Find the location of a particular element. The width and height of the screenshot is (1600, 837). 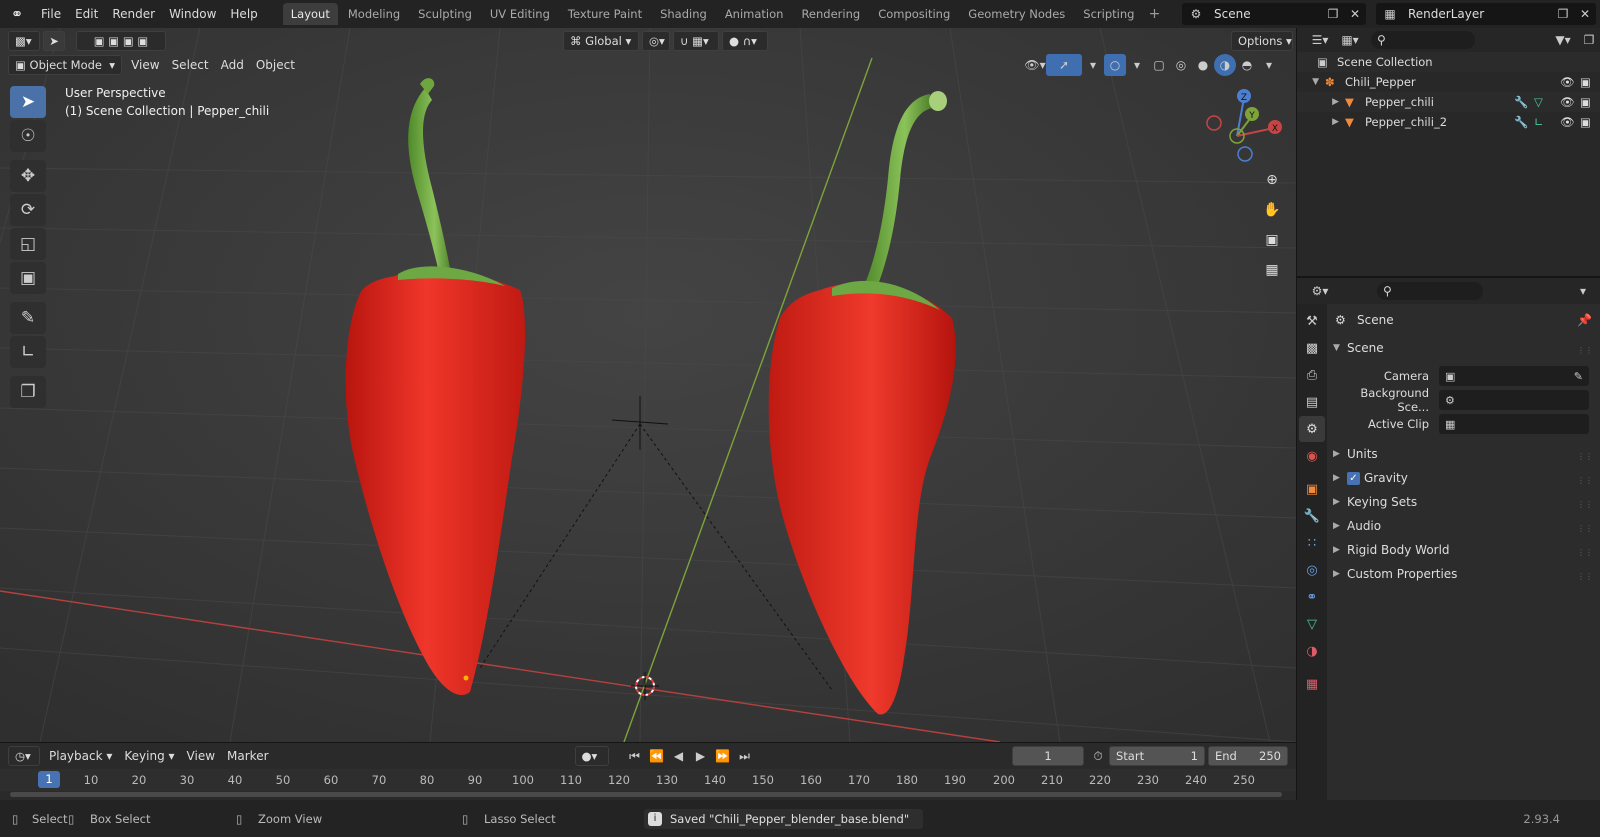

add-cube-tool-icon: ❐ is located at coordinates (28, 392).